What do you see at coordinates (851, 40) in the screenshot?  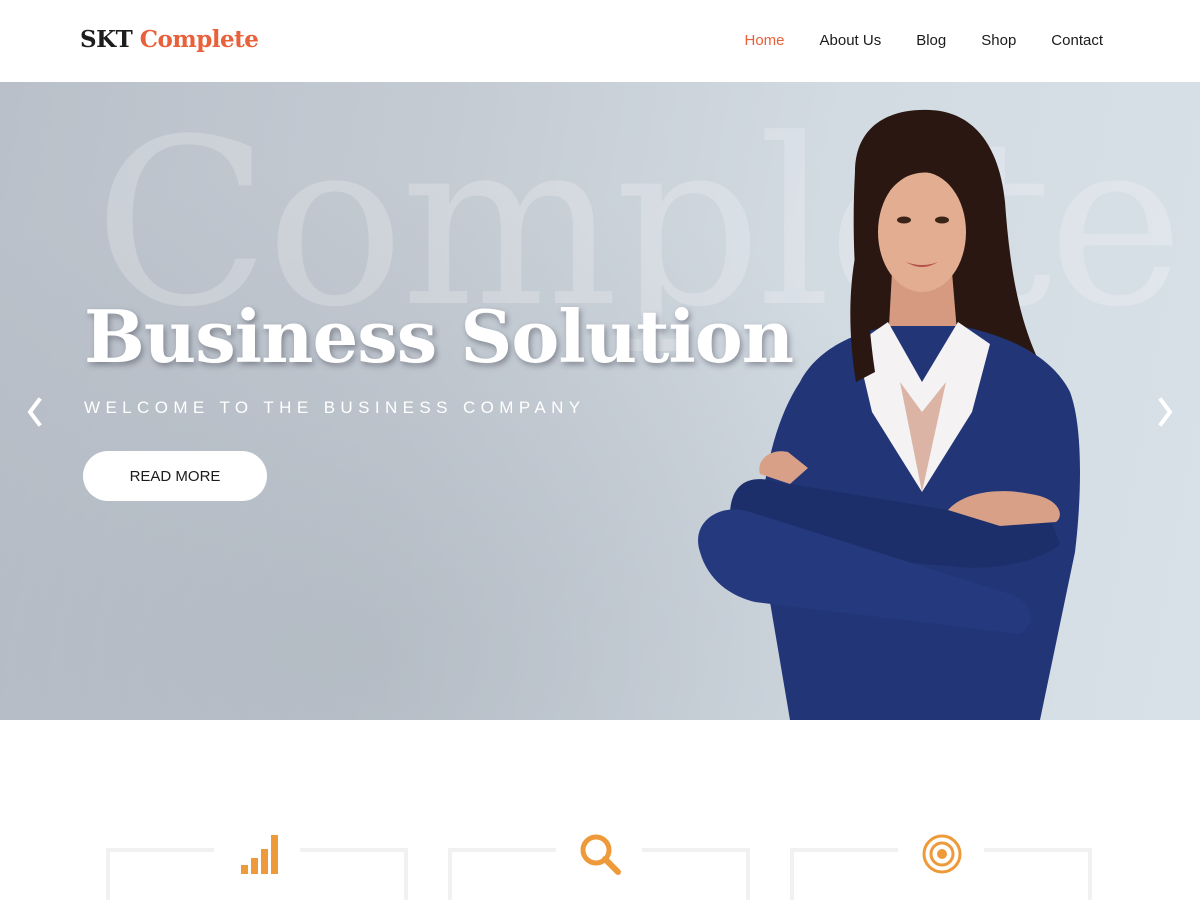 I see `nav-item-about-us: About Us` at bounding box center [851, 40].